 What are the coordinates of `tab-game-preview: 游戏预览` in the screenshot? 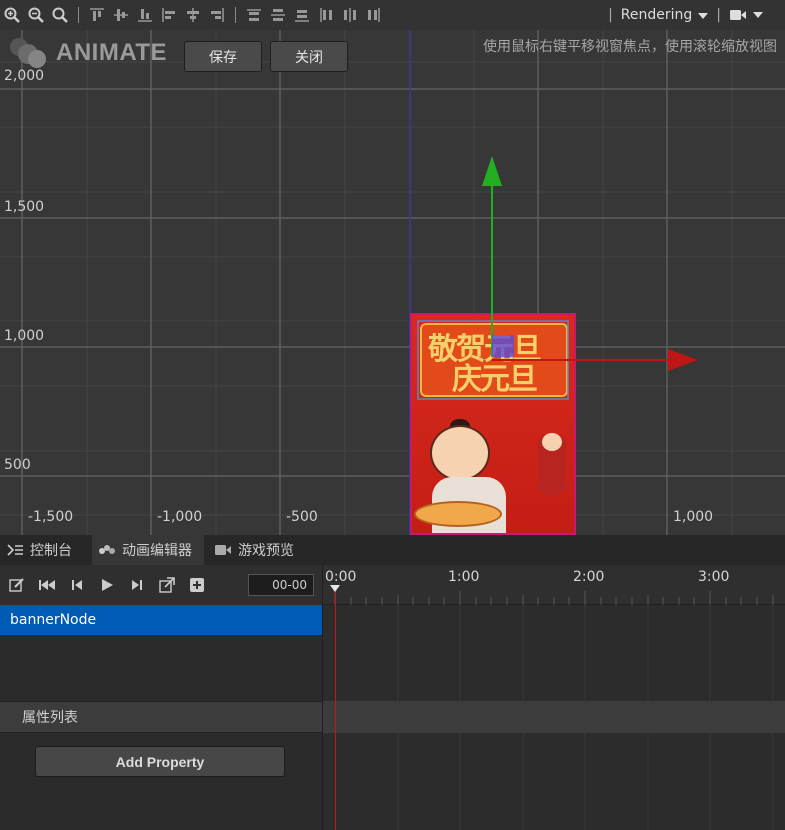 It's located at (257, 550).